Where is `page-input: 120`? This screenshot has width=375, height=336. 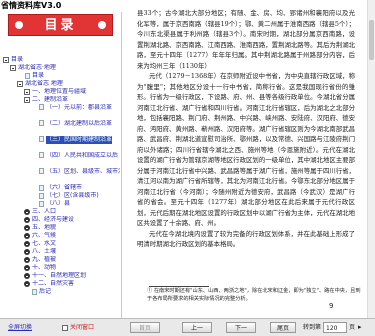
page-input: 120 is located at coordinates (335, 327).